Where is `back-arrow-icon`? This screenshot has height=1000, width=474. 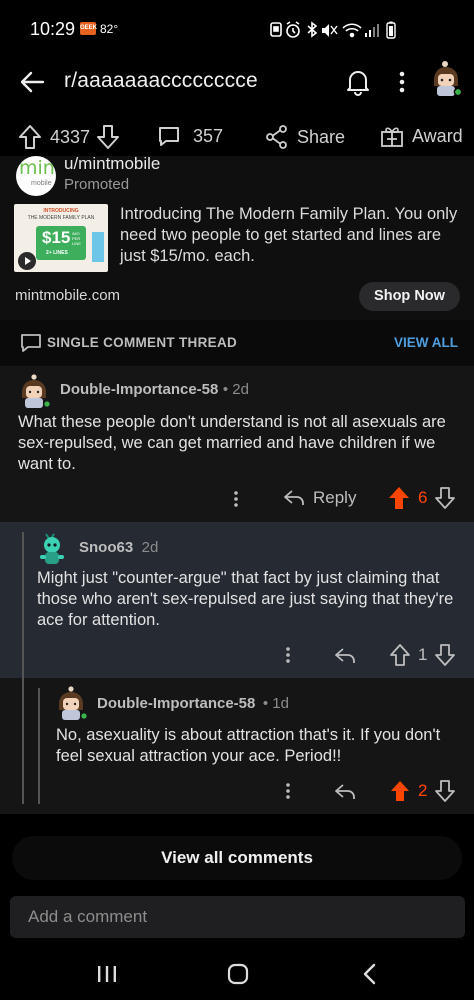 back-arrow-icon is located at coordinates (32, 82).